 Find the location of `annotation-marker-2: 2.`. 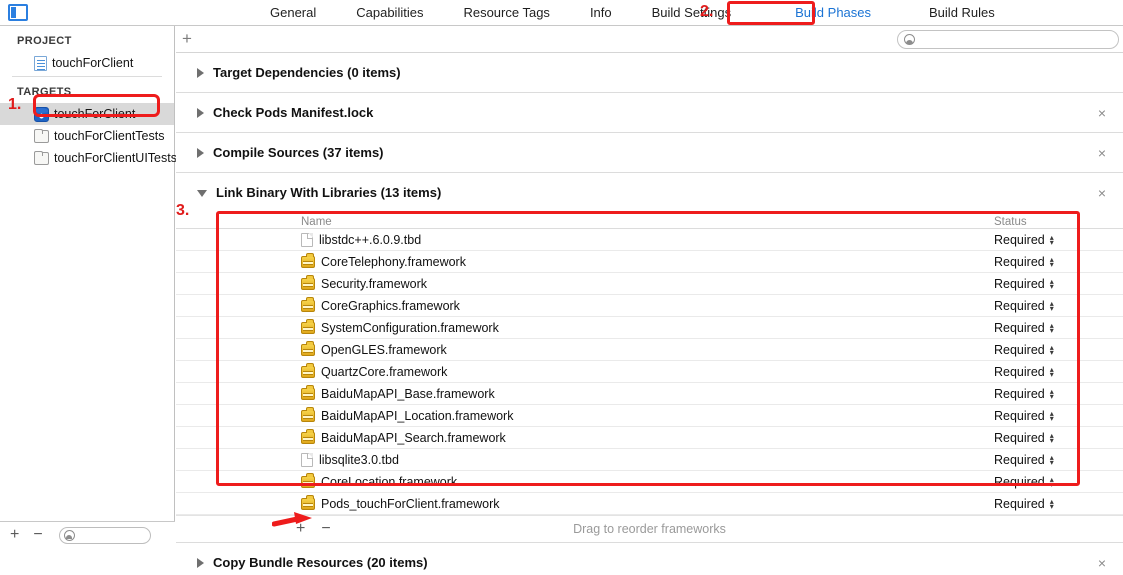

annotation-marker-2: 2. is located at coordinates (707, 11).